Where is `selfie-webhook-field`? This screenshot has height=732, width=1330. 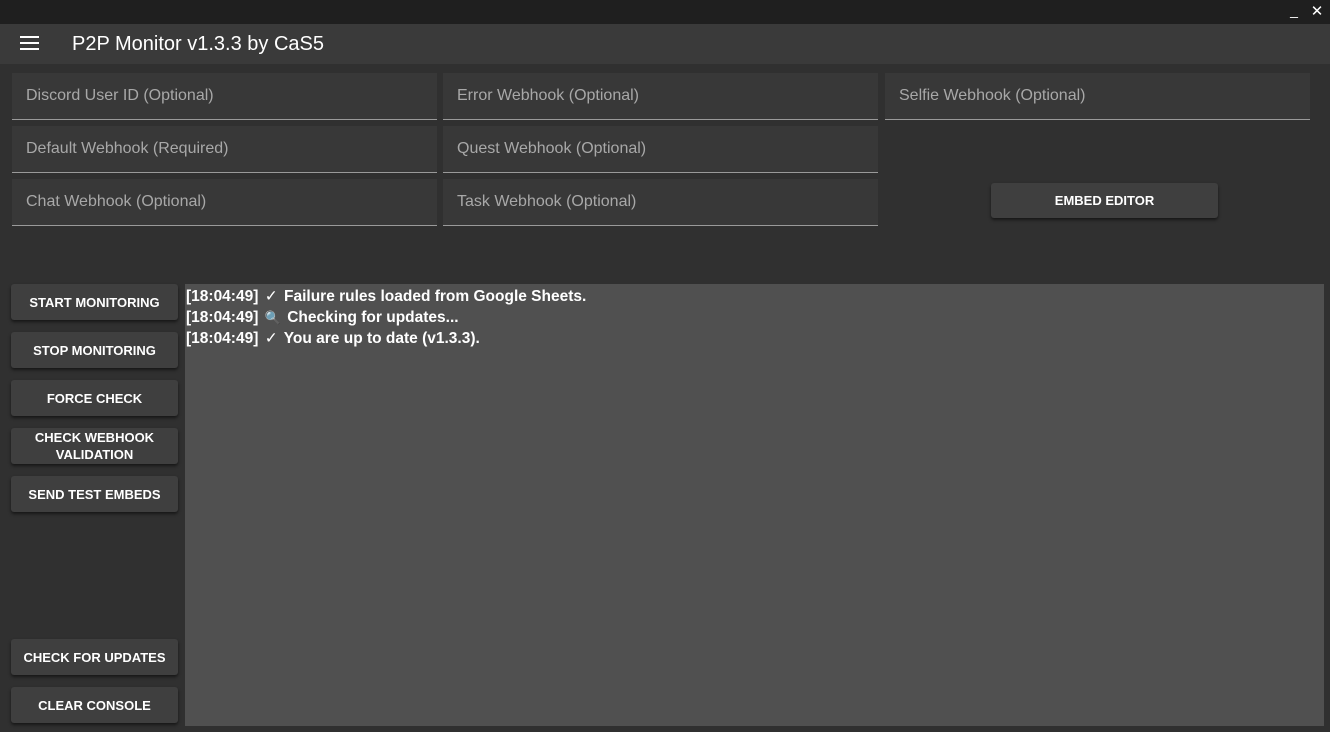 selfie-webhook-field is located at coordinates (1097, 96).